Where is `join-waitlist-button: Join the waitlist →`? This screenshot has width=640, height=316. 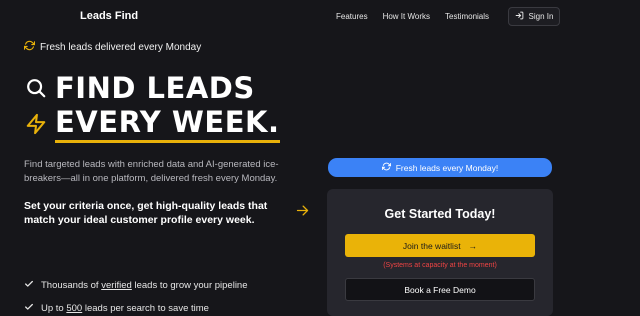
join-waitlist-button: Join the waitlist → is located at coordinates (440, 245).